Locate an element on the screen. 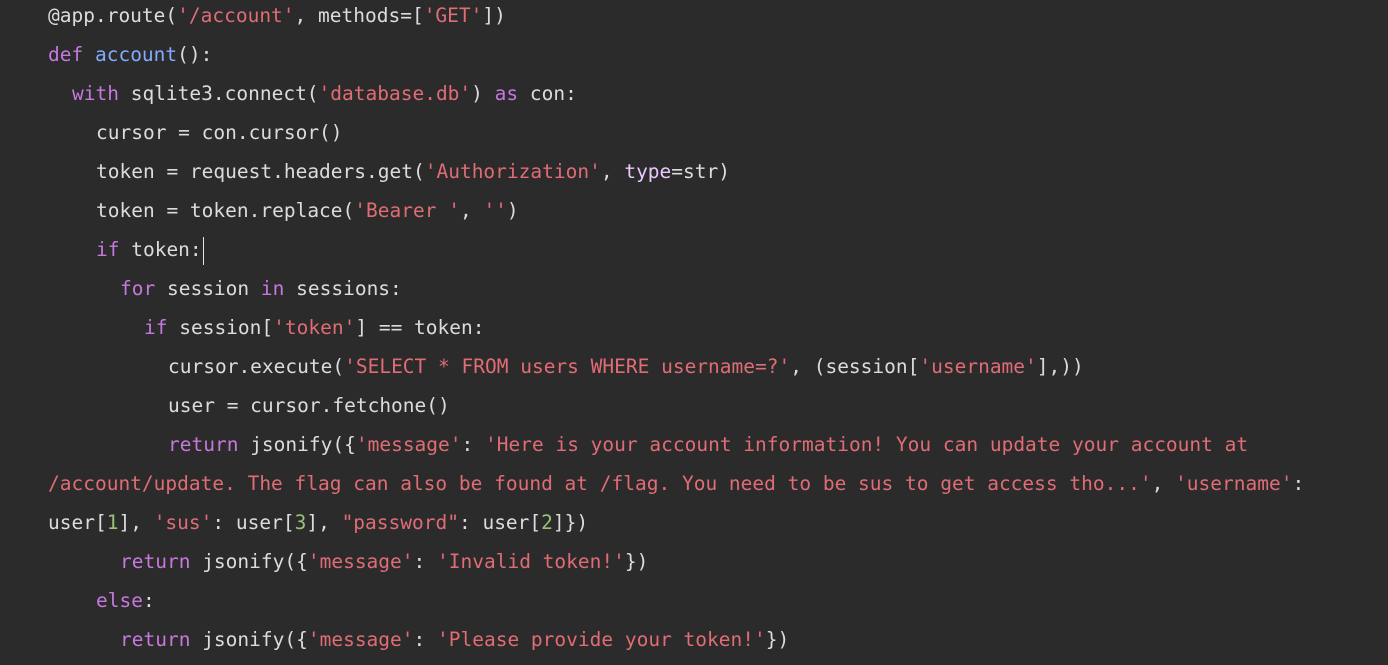  code-line: if token: is located at coordinates (150, 249).